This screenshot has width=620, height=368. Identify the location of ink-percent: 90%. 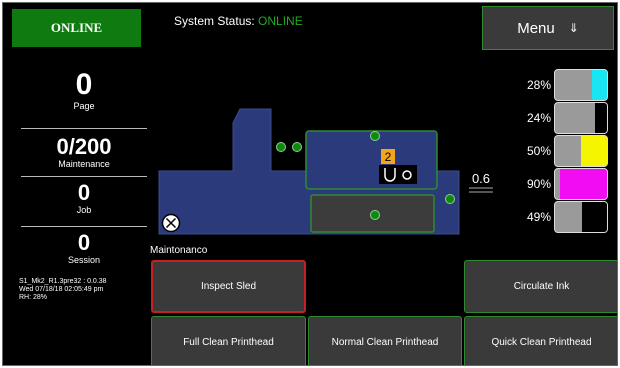
(538, 184).